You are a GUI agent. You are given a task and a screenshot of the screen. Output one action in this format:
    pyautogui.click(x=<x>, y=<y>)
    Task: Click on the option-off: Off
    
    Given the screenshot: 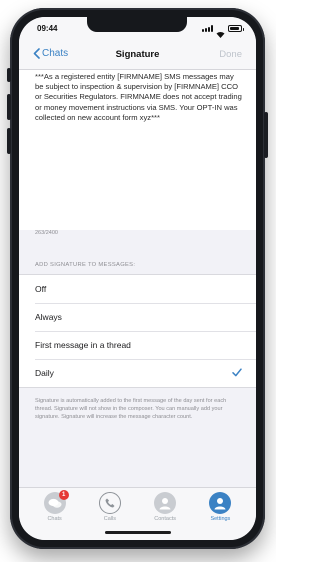 What is the action you would take?
    pyautogui.click(x=137, y=289)
    